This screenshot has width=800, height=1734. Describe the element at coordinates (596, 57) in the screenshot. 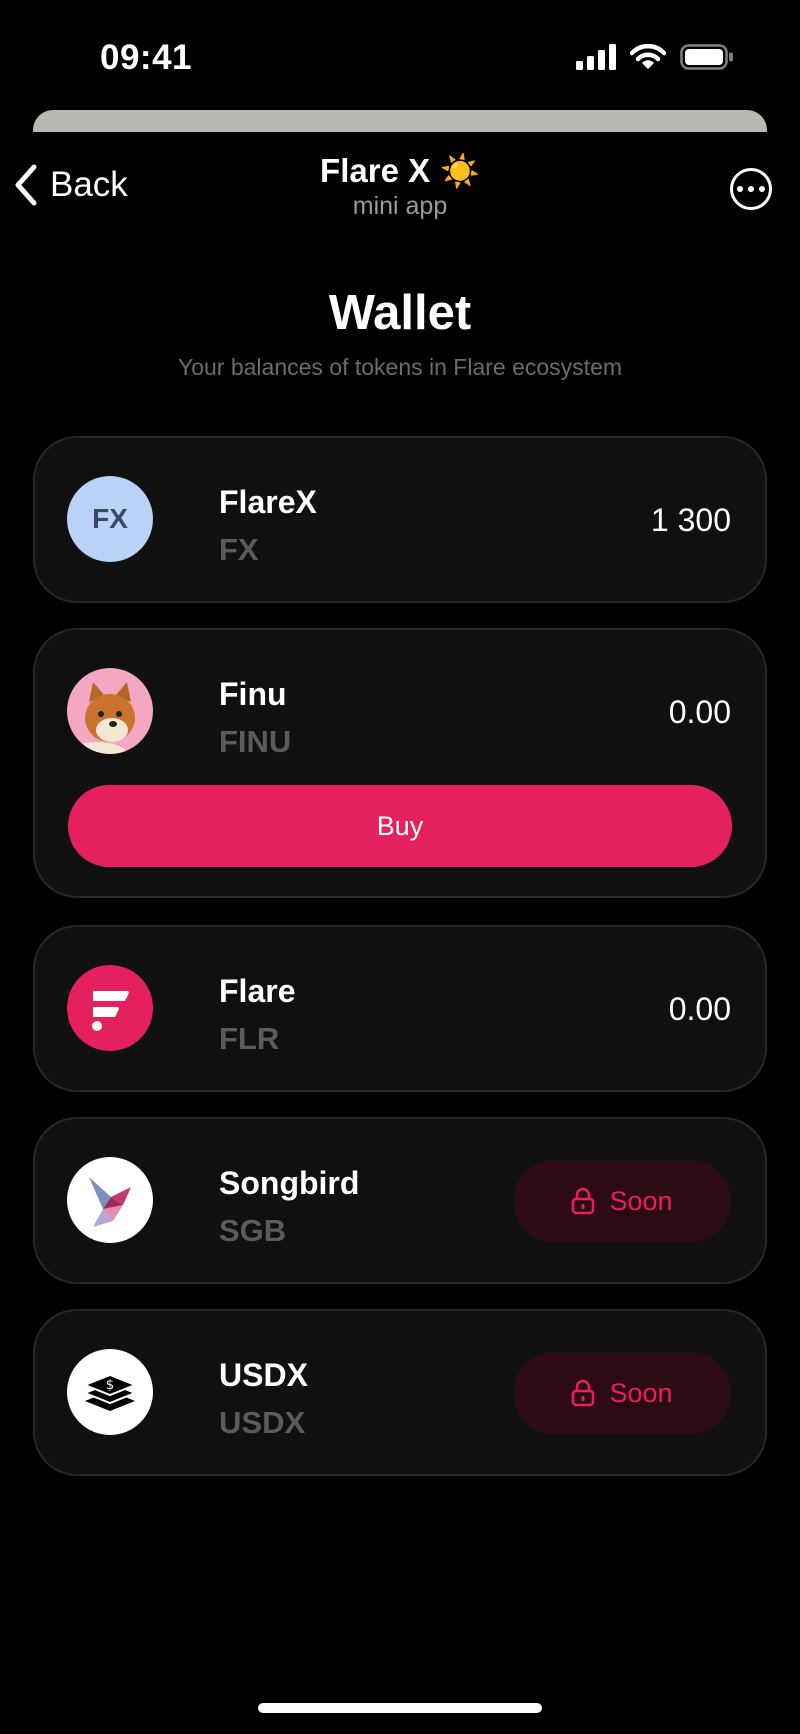

I see `cellular-signal-icon` at that location.